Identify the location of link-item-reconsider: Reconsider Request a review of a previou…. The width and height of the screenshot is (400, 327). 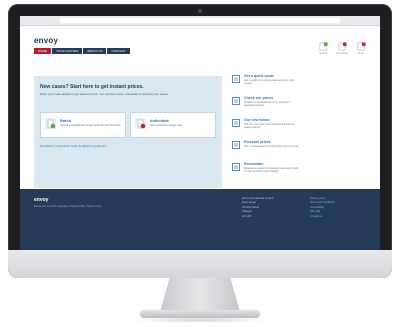
(299, 173).